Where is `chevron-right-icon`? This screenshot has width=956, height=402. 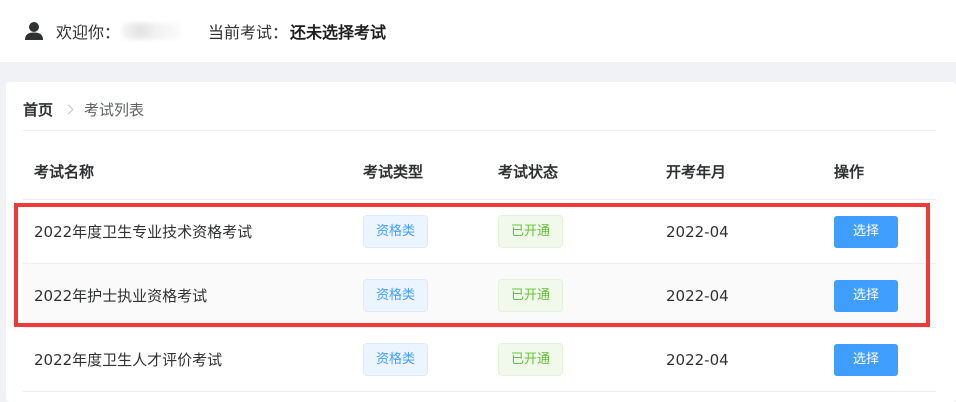
chevron-right-icon is located at coordinates (68, 109).